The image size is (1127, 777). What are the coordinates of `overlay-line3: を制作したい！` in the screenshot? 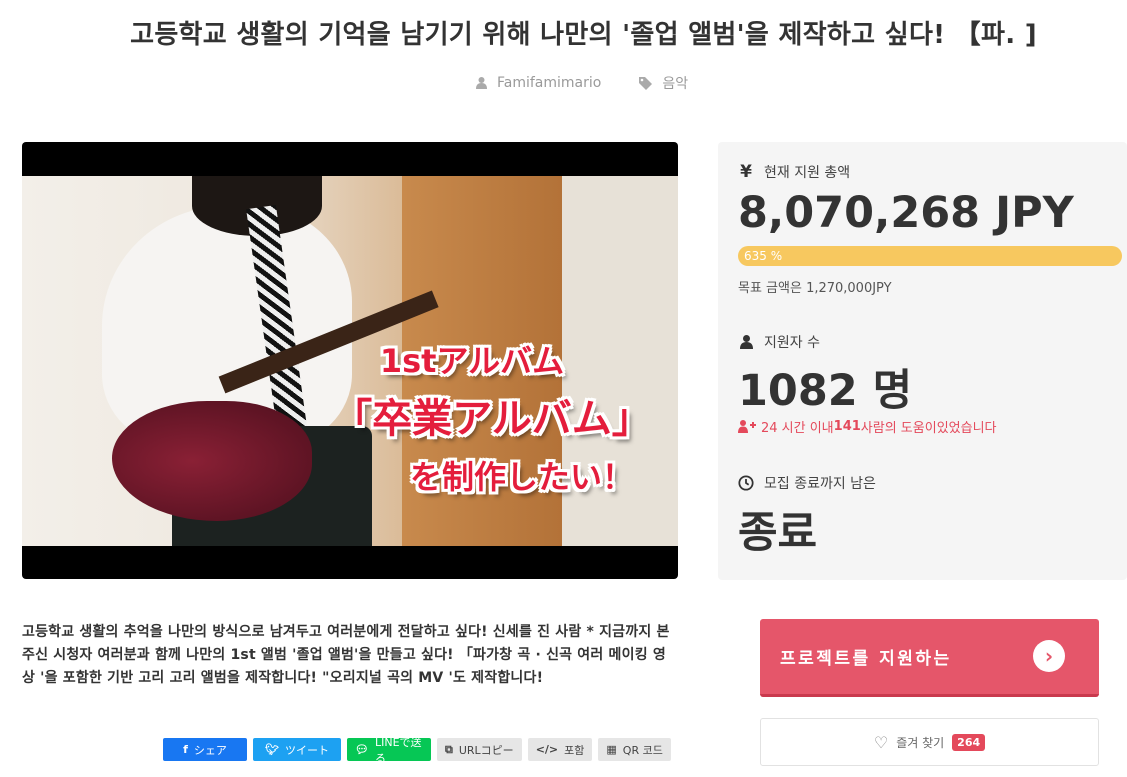 It's located at (521, 477).